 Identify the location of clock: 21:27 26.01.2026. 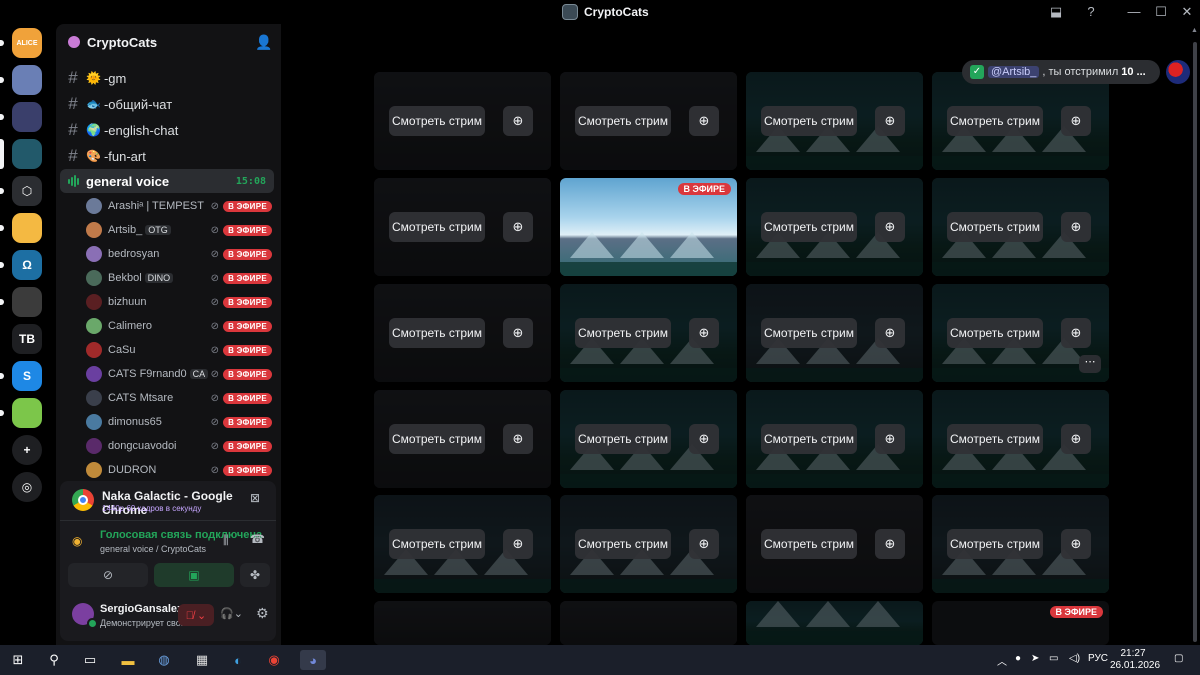
(1135, 660).